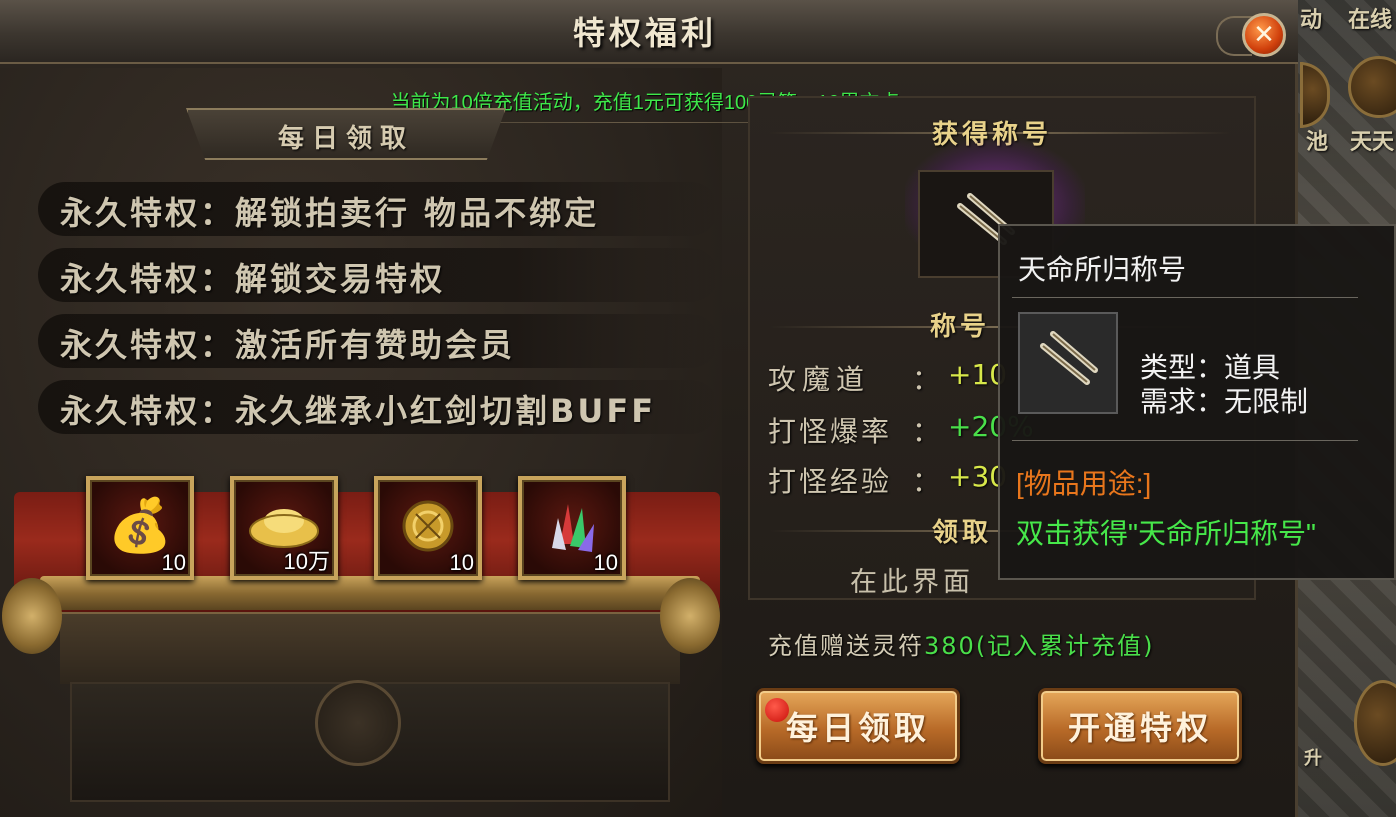  Describe the element at coordinates (1313, 758) in the screenshot. I see `backdrop-label: 升` at that location.